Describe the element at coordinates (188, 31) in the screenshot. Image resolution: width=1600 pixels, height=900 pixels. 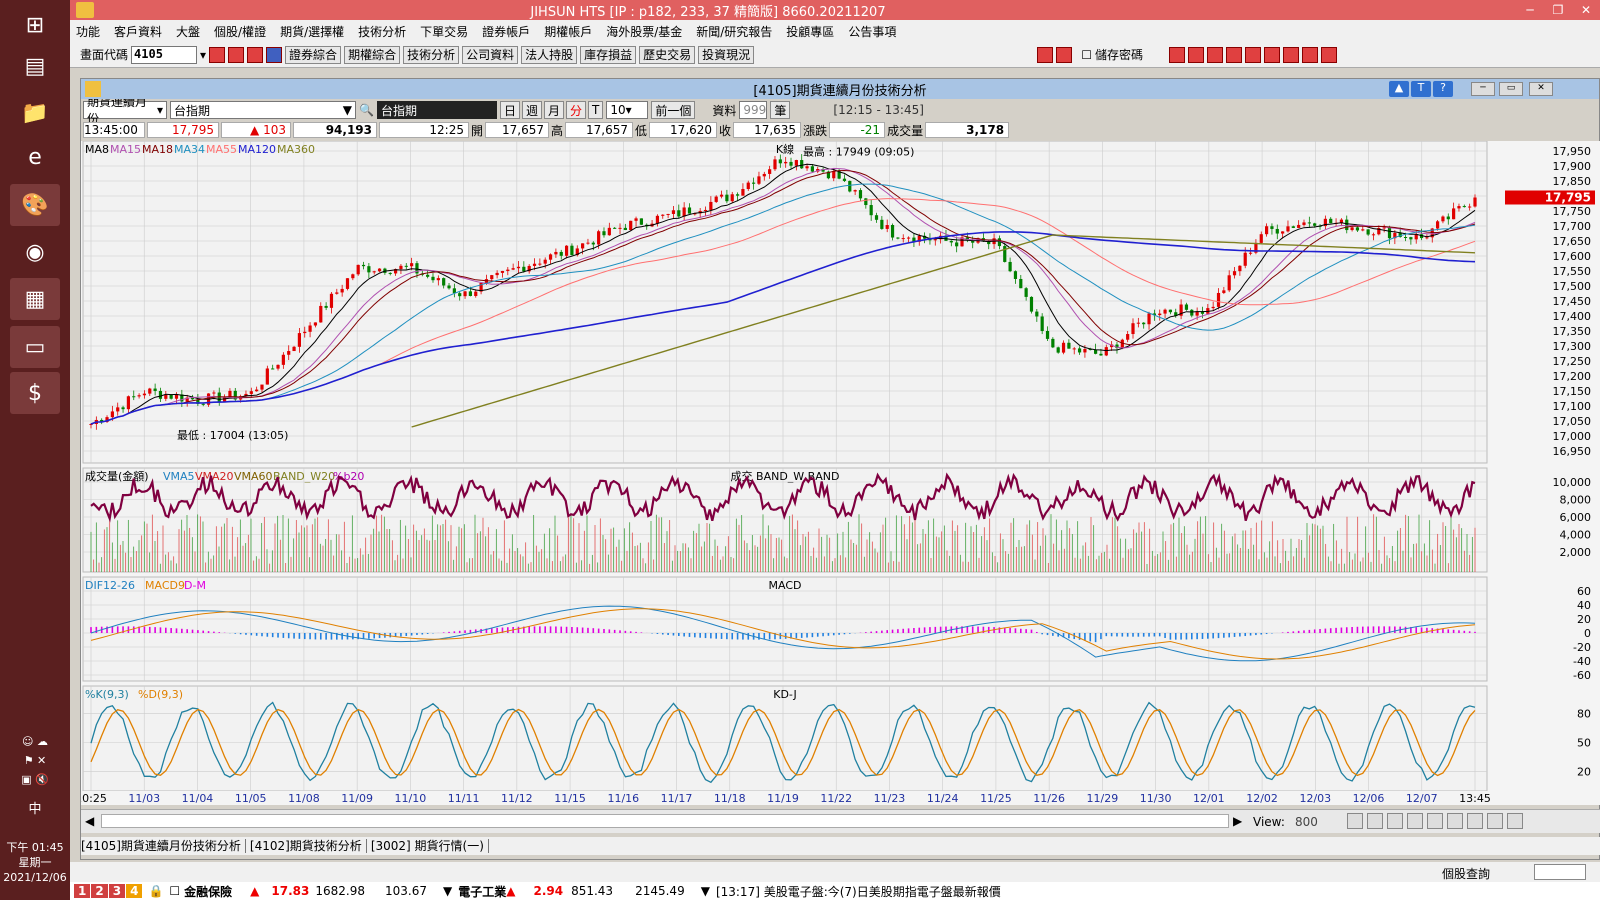
I see `menu-item-2: 大盤` at that location.